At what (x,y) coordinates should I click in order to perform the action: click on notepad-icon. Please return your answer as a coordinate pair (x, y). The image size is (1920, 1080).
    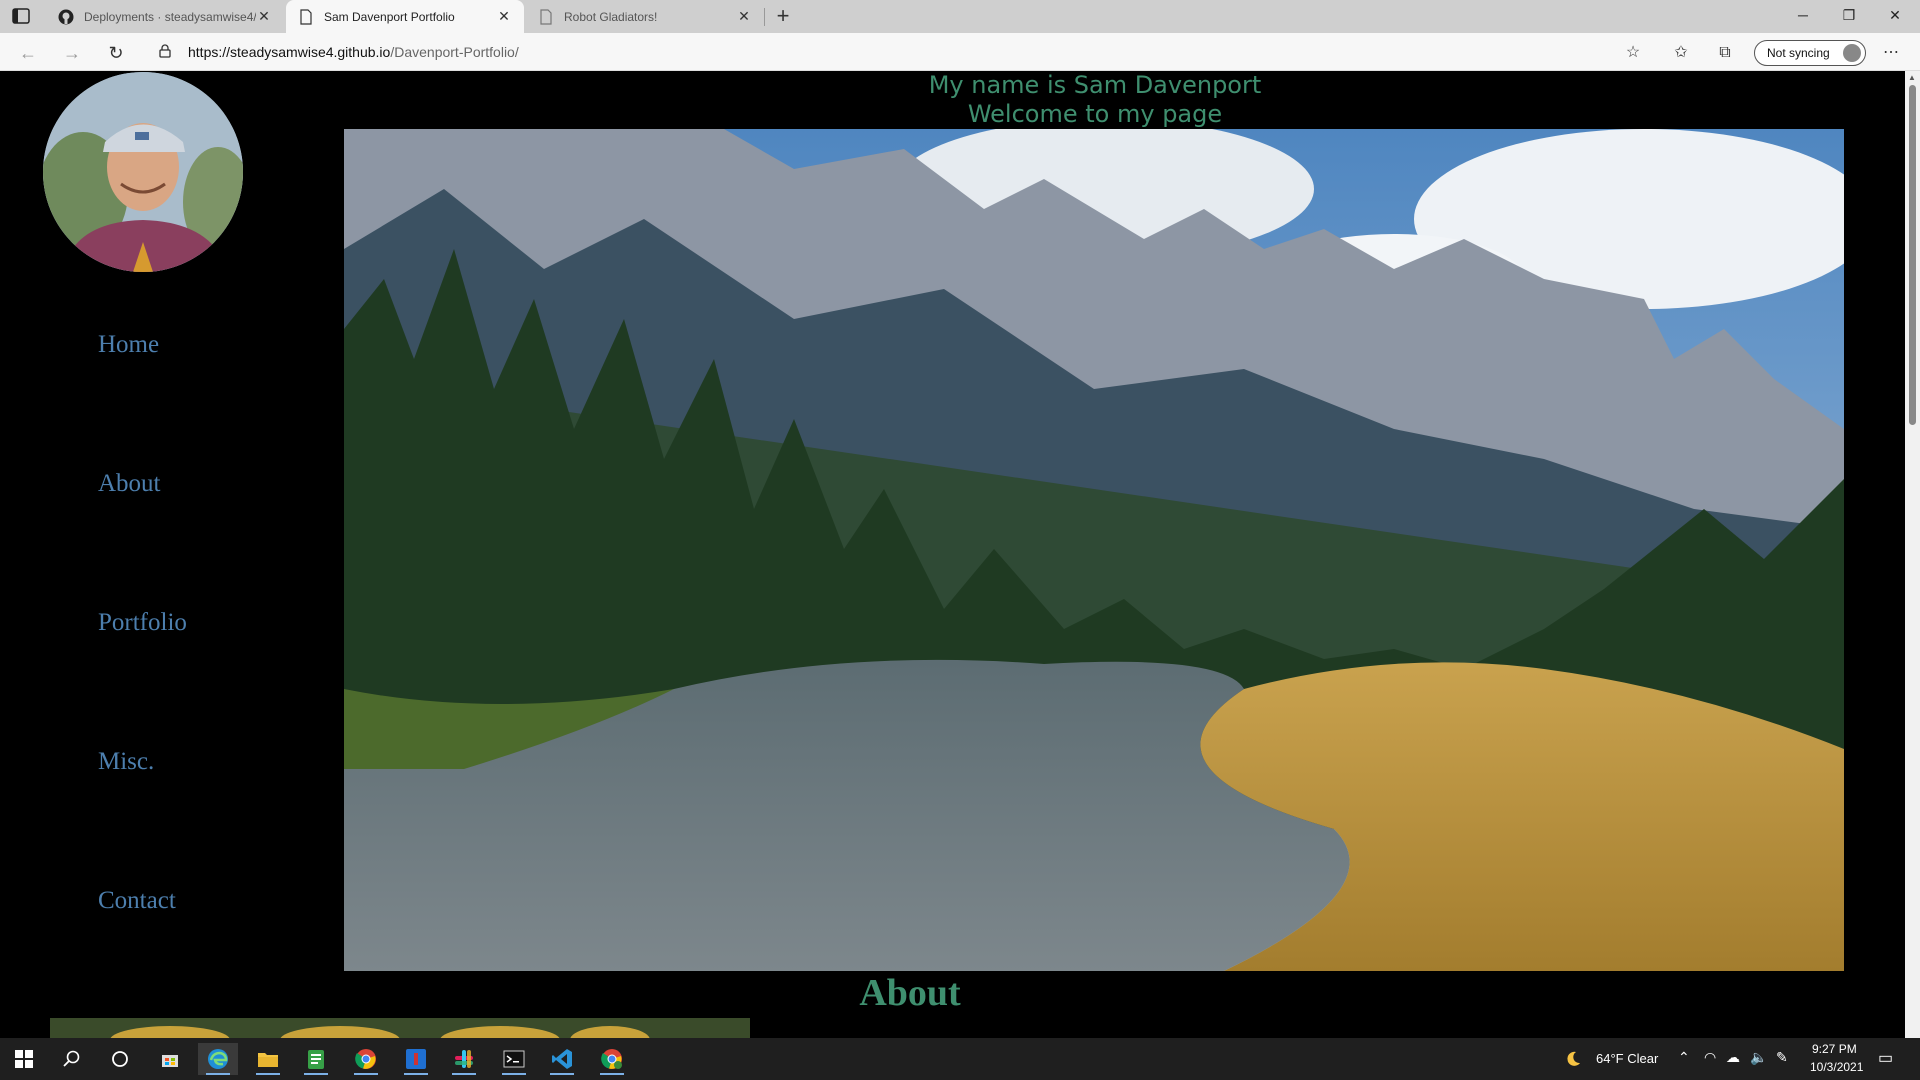
    Looking at the image, I should click on (316, 1059).